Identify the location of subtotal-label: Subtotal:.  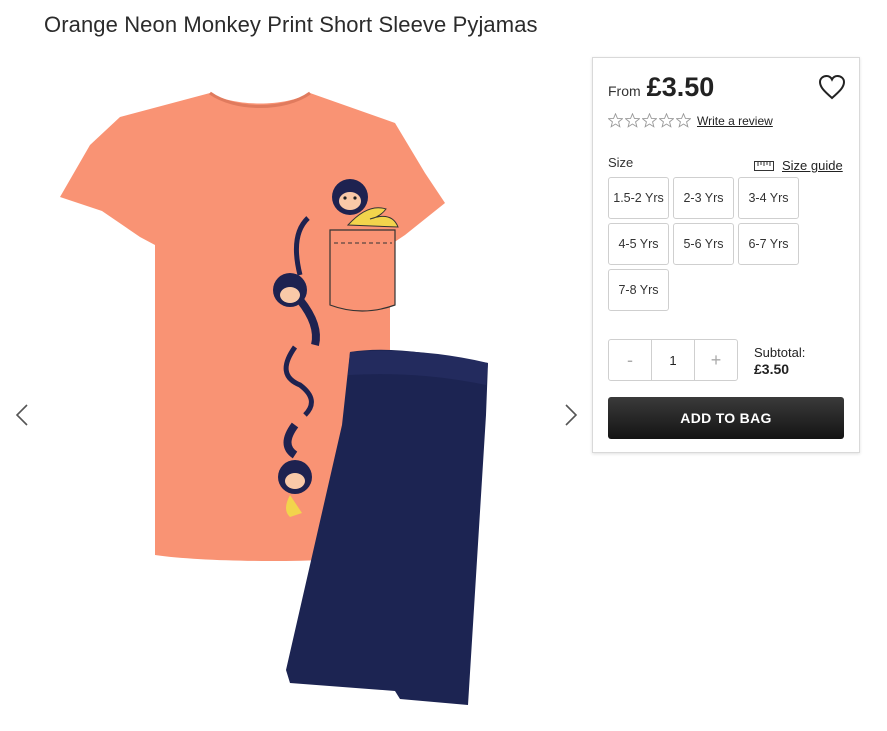
(780, 352).